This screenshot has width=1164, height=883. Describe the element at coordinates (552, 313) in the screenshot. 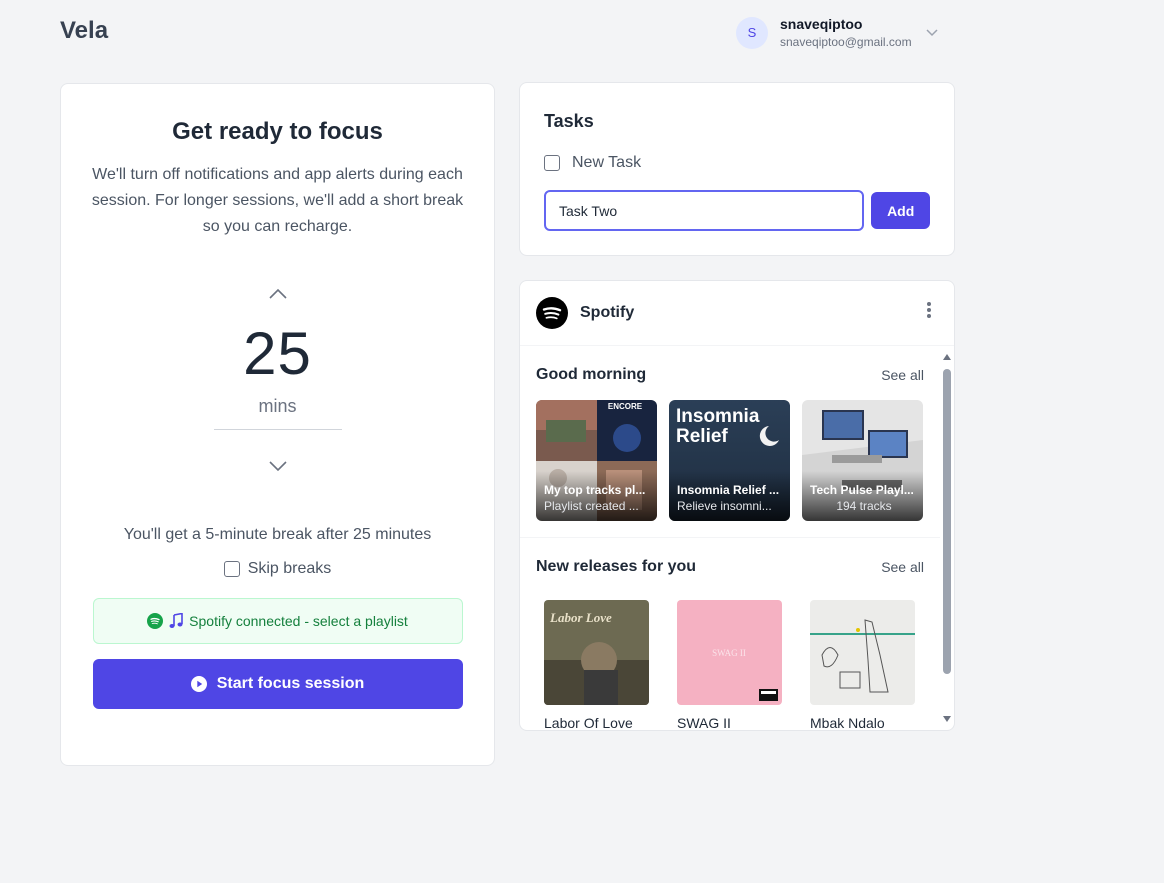

I see `spotify-logo-icon` at that location.